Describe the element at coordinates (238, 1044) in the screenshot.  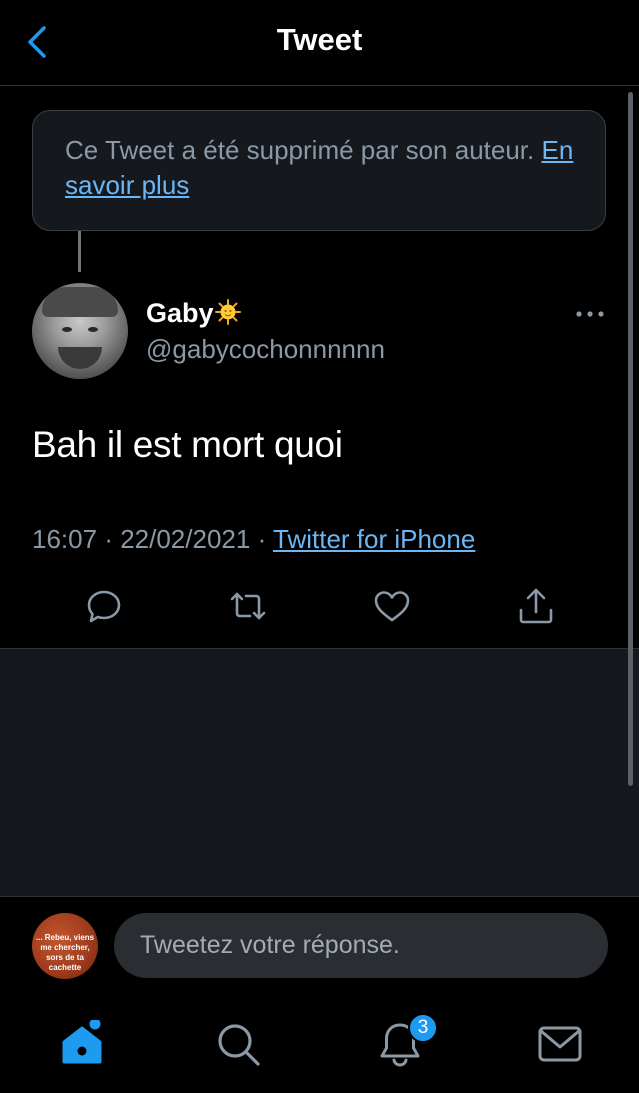
I see `search-icon` at that location.